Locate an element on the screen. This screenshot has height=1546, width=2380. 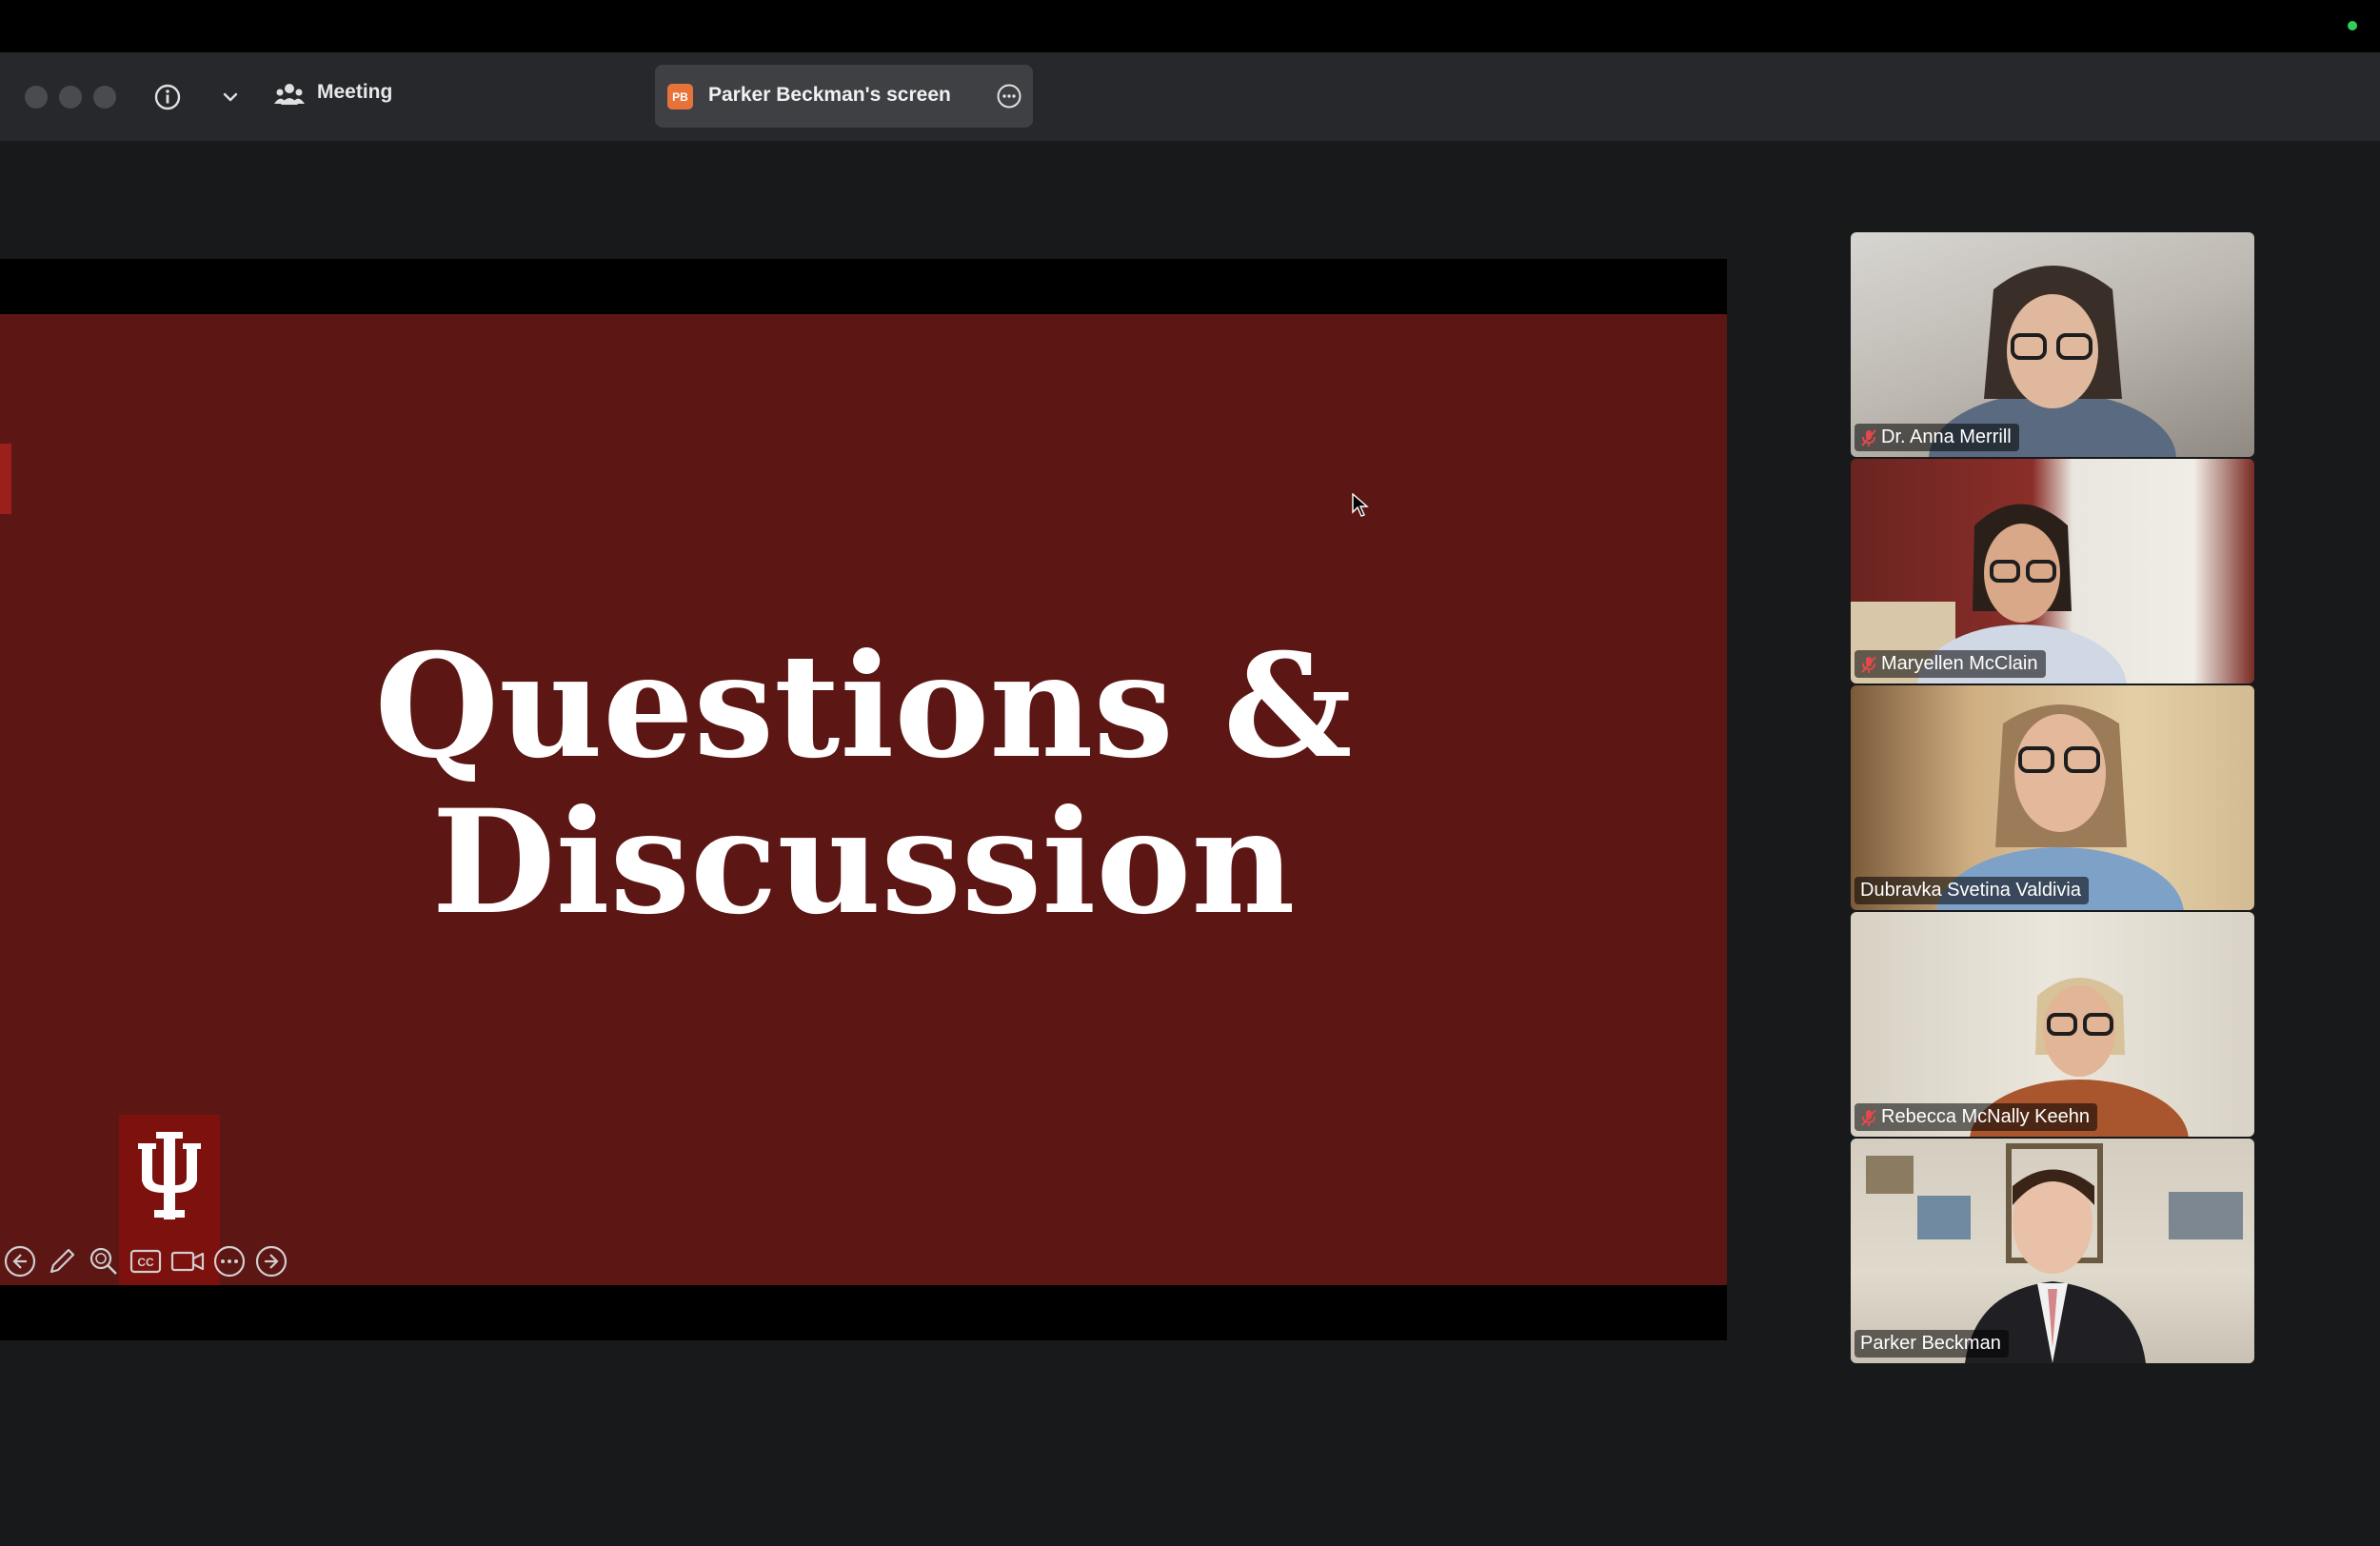
slide-title: Questions & Discussion is located at coordinates (863, 784).